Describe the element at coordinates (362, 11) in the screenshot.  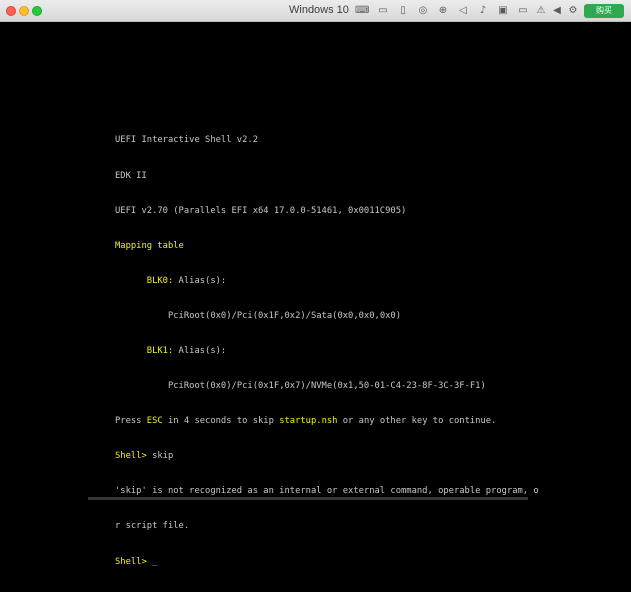
I see `keyboard-icon: ⌨` at that location.